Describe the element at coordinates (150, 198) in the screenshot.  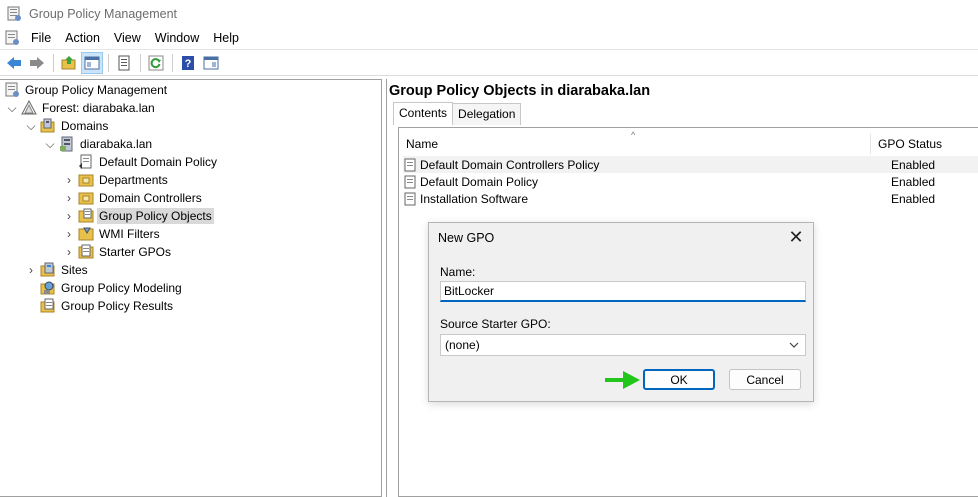
I see `tree-item-label: Domain Controllers` at that location.